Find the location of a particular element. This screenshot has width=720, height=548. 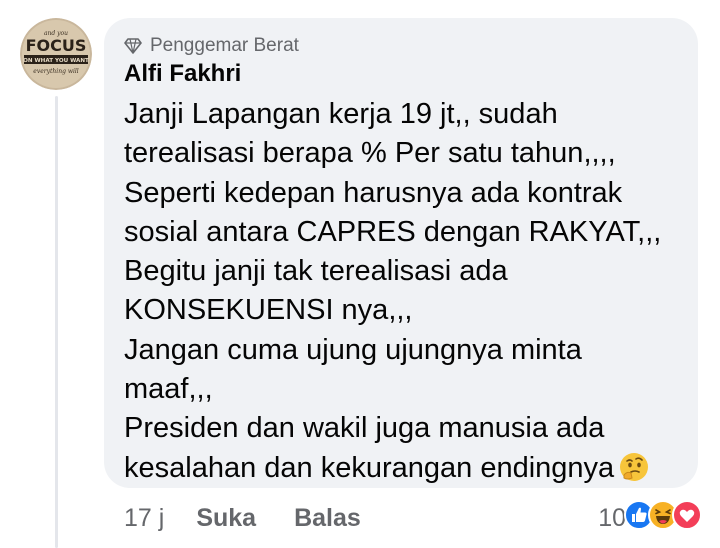

comment-line: sosial antara CAPRES dengan RAKYAT,,, is located at coordinates (393, 231).